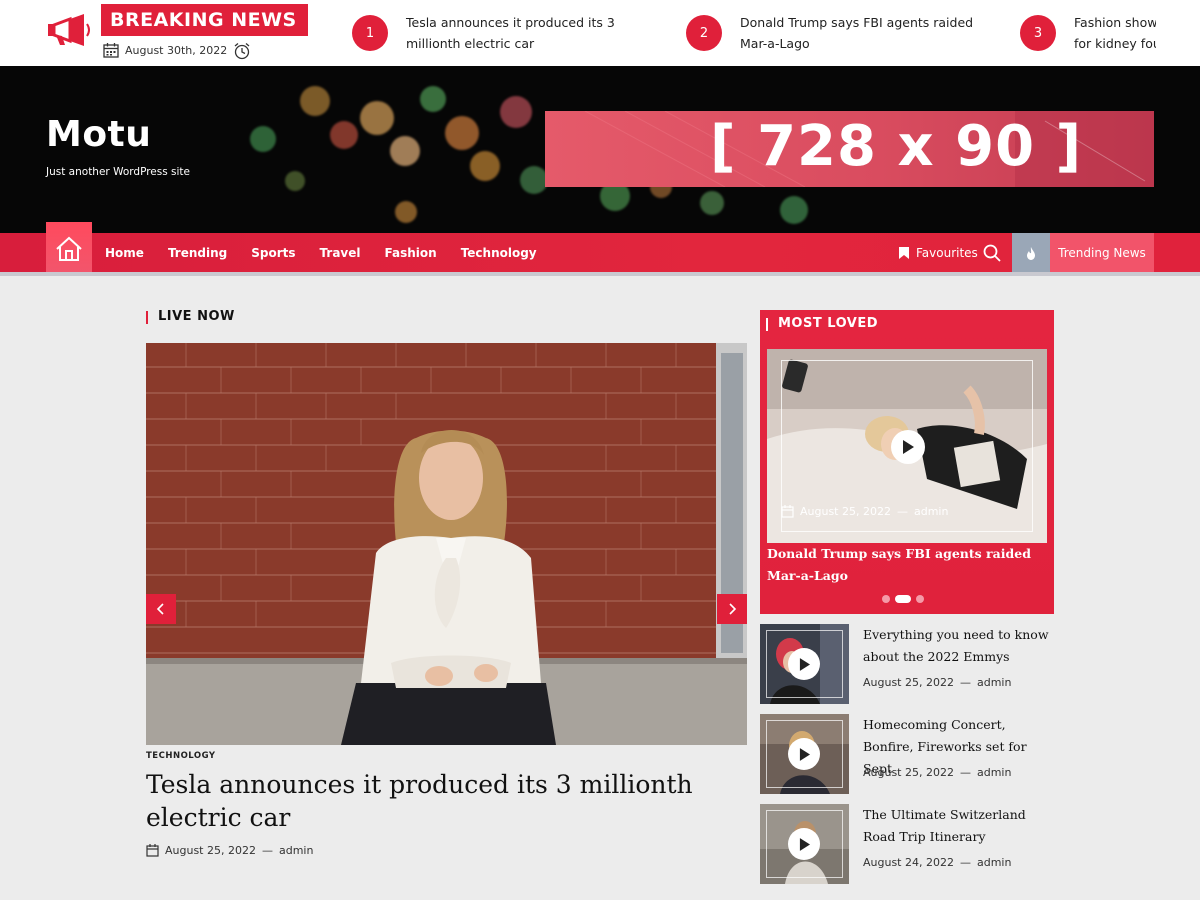 Image resolution: width=1200 pixels, height=900 pixels. Describe the element at coordinates (1115, 33) in the screenshot. I see `ticker-headline: Fashion show for kidney fou` at that location.